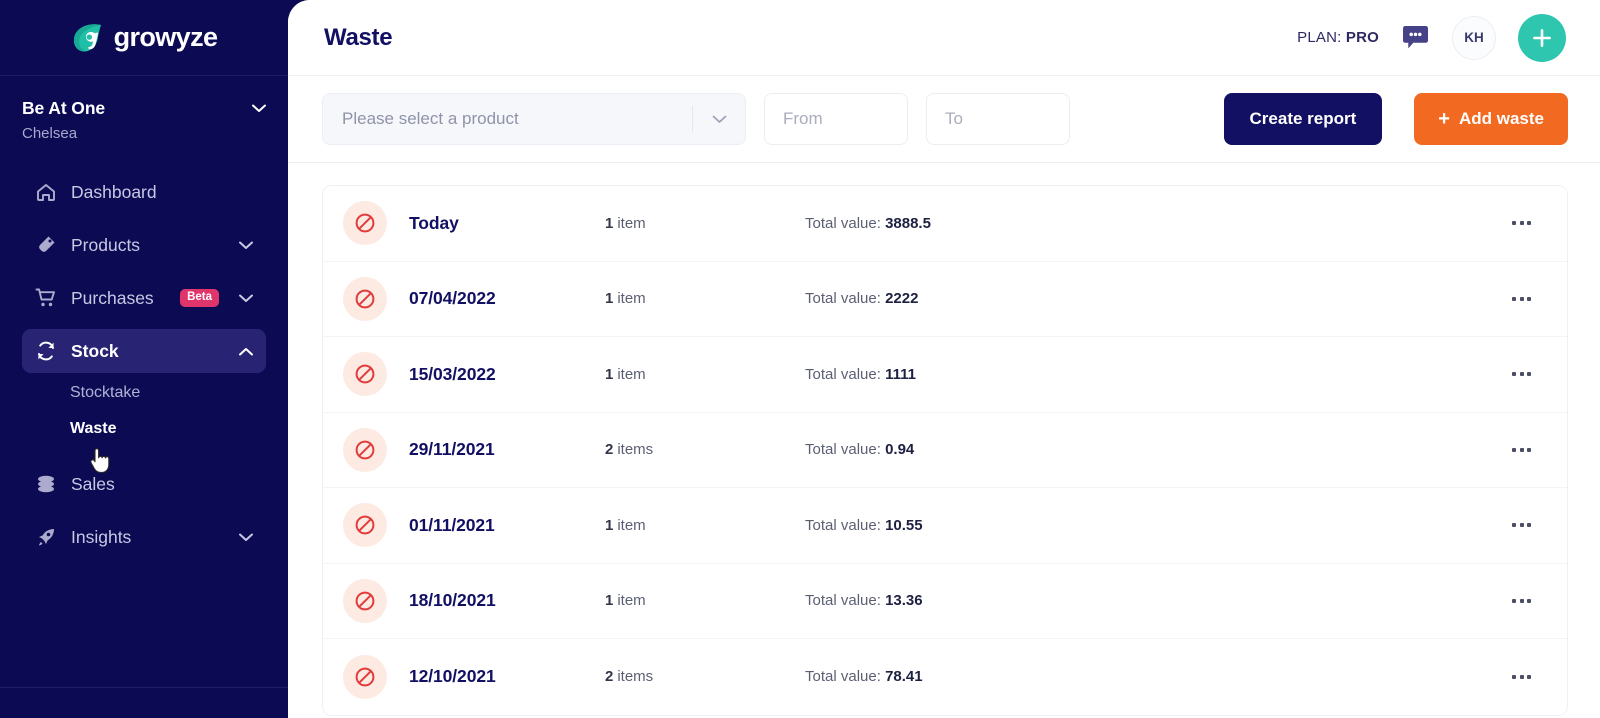 The height and width of the screenshot is (718, 1600). I want to click on row-date: 29/11/2021, so click(452, 449).